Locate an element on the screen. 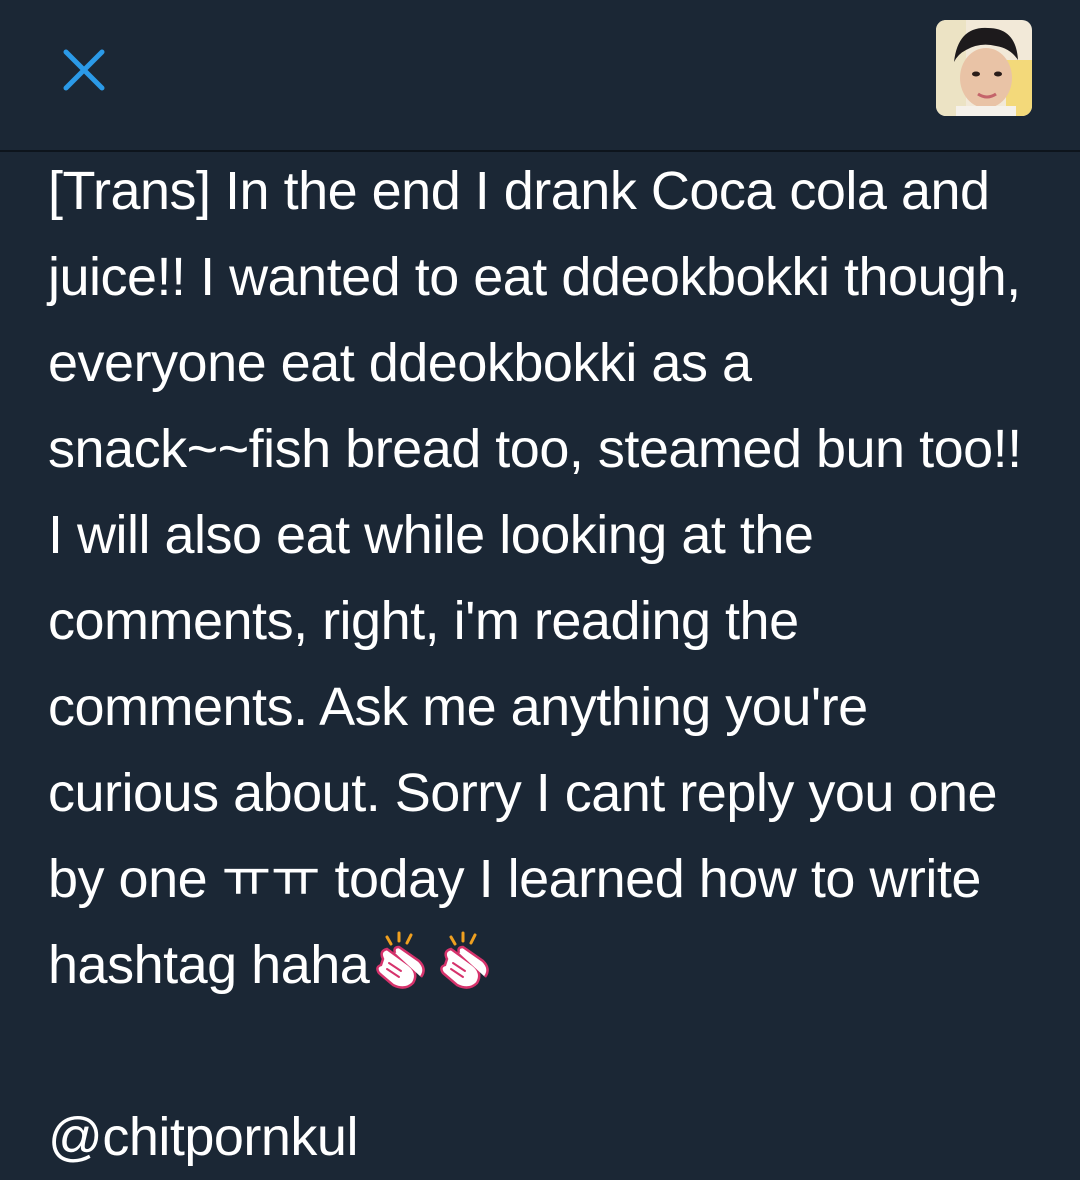 The image size is (1080, 1180). close-icon is located at coordinates (84, 70).